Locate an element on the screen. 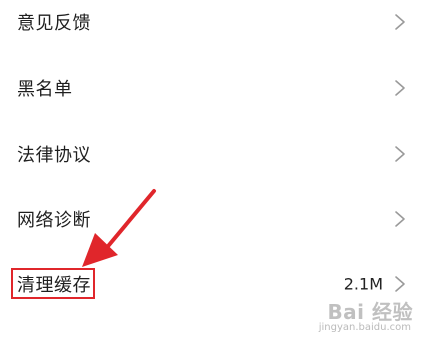  cache-size-value: 2.1M is located at coordinates (363, 284).